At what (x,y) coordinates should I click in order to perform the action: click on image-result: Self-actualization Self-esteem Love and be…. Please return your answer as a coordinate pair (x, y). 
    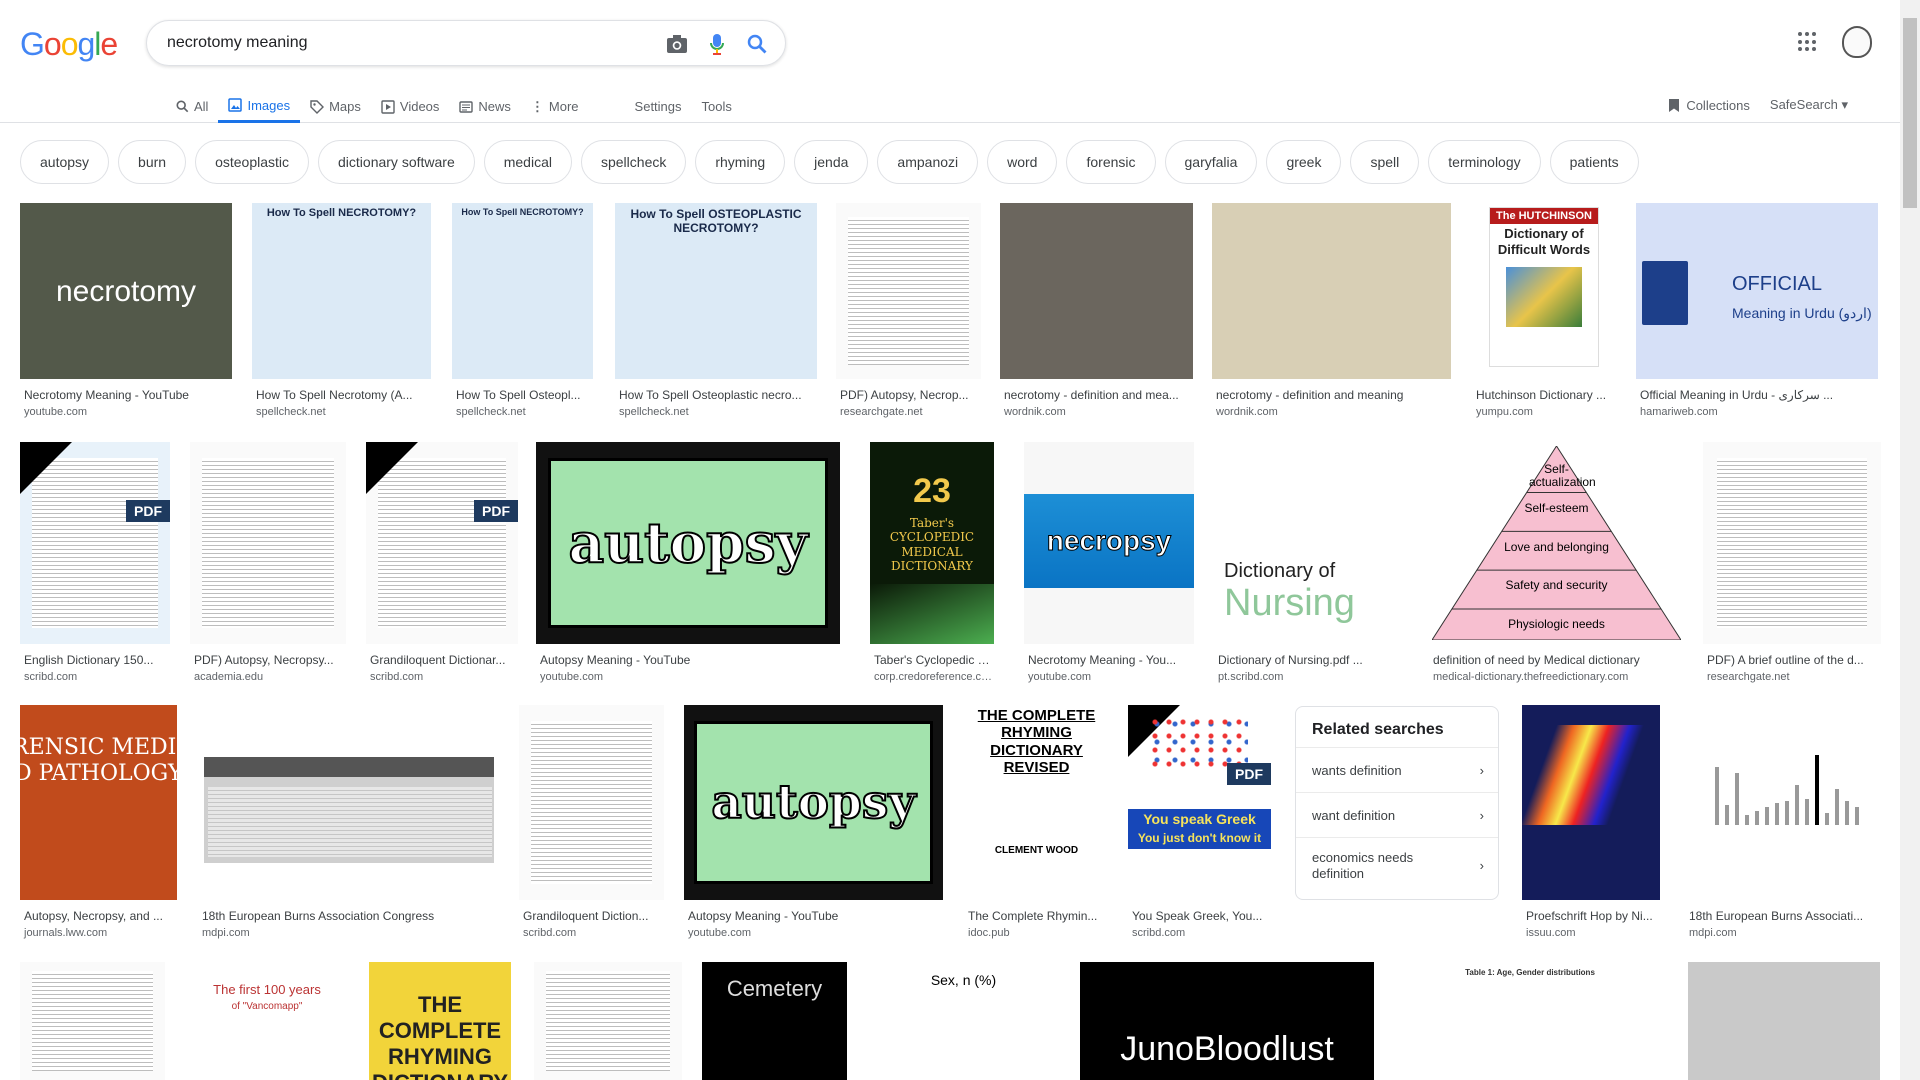
    Looking at the image, I should click on (1556, 562).